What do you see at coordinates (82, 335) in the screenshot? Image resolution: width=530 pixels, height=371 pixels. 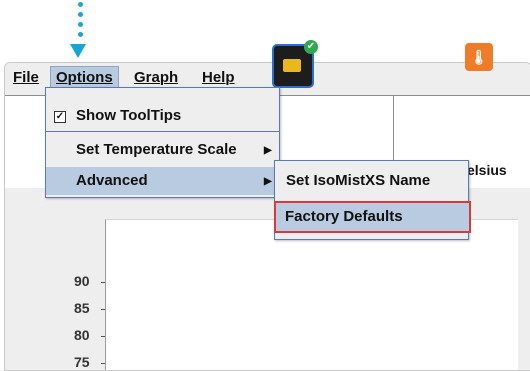 I see `y-tick-label: 80` at bounding box center [82, 335].